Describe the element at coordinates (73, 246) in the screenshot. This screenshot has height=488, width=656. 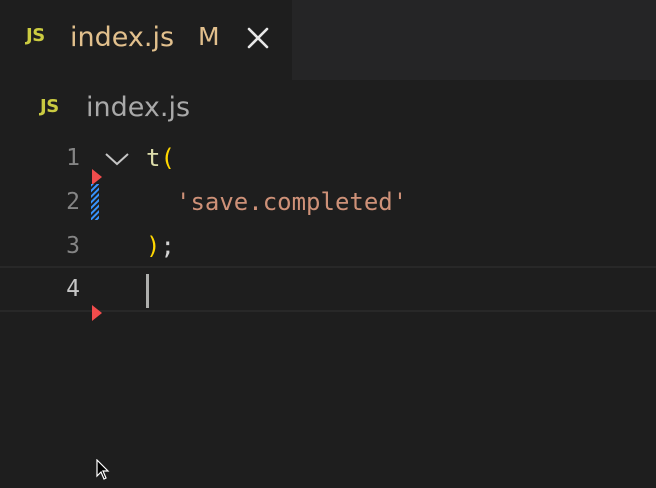
I see `line-number: 3` at that location.